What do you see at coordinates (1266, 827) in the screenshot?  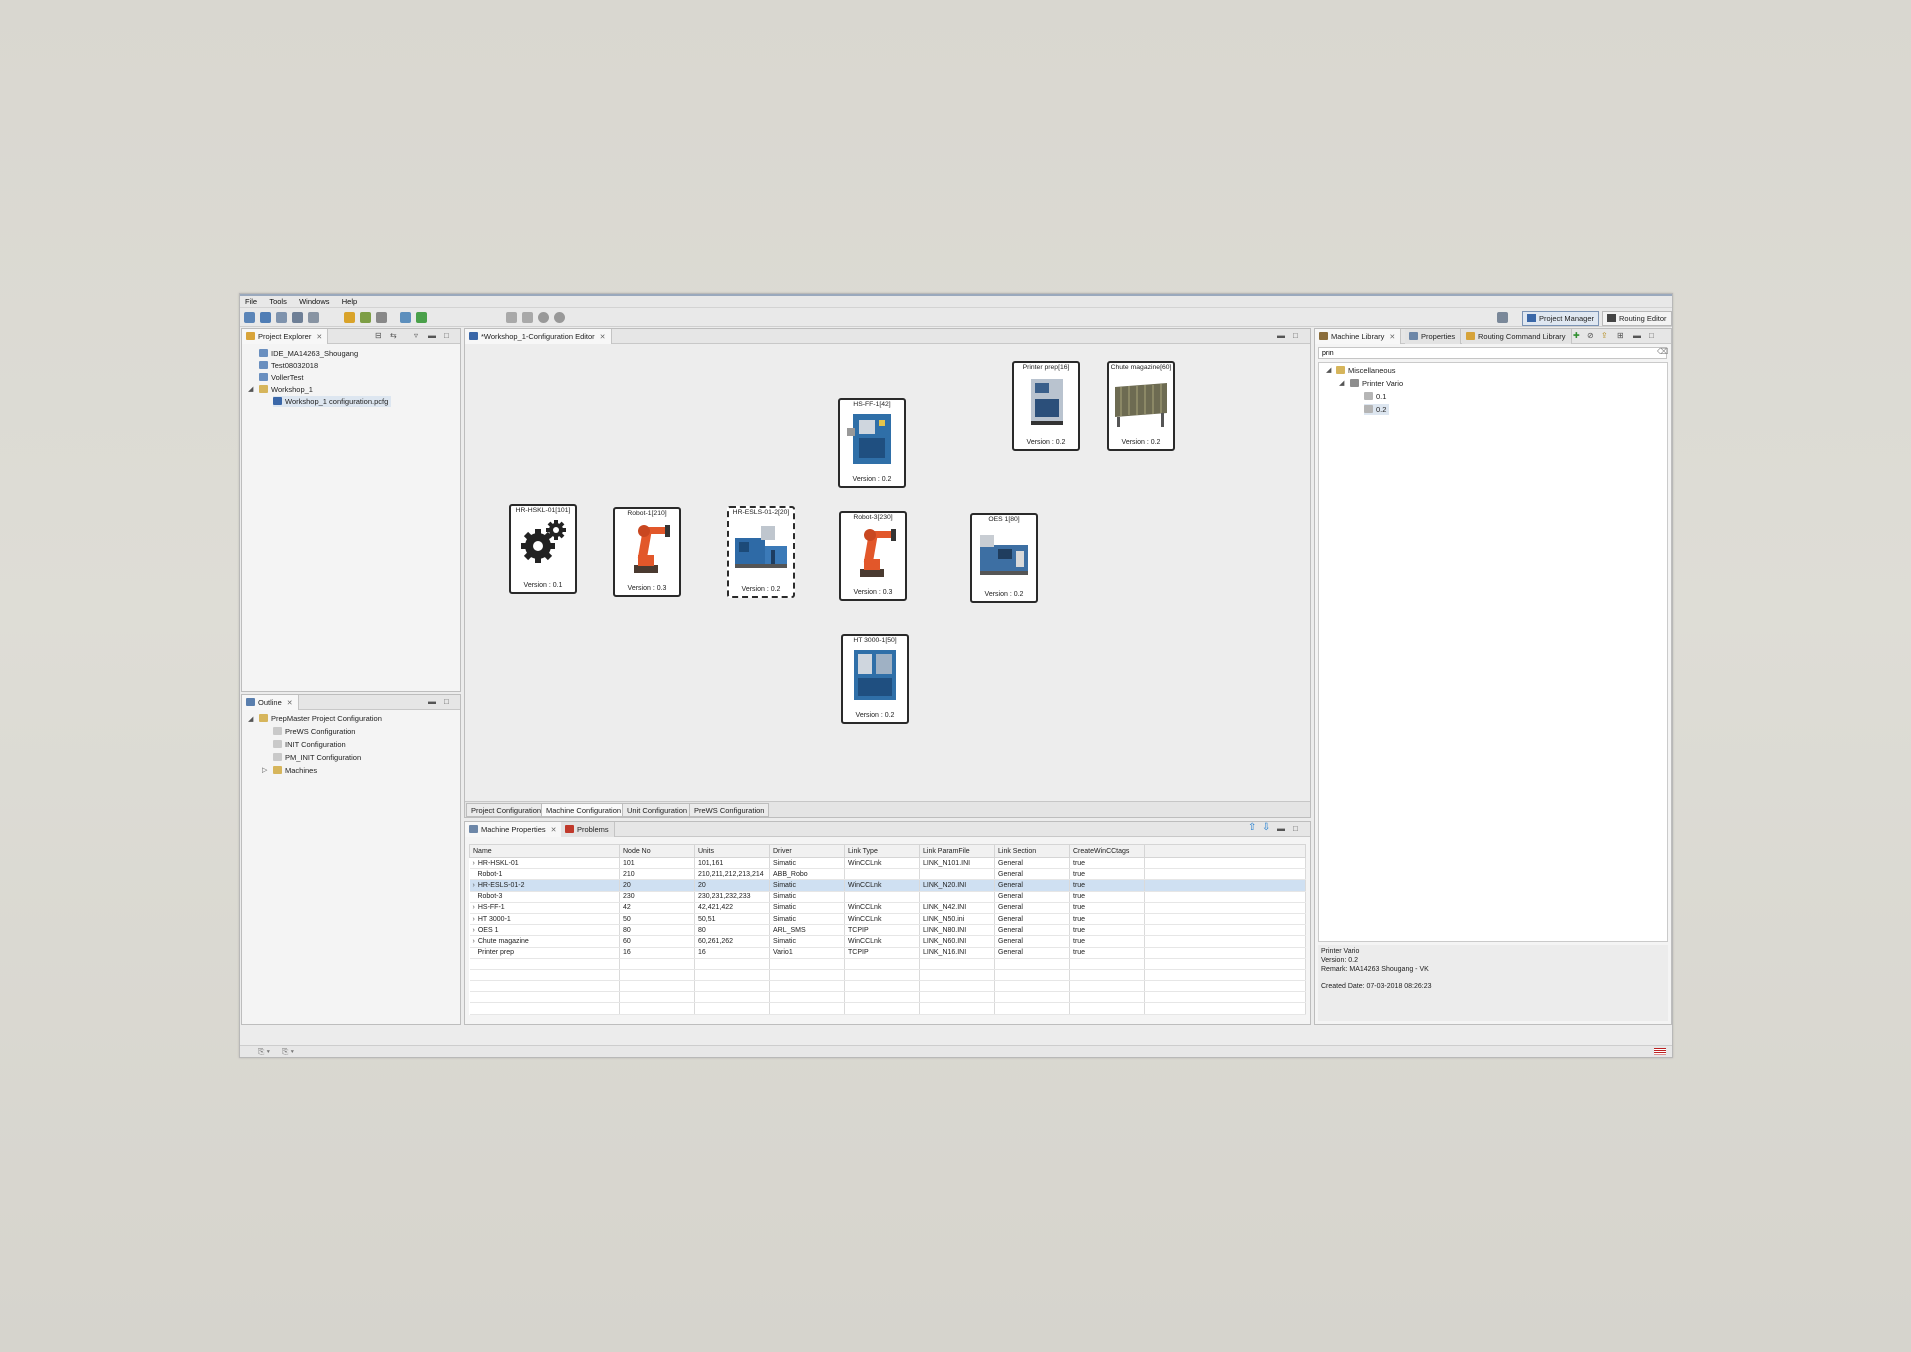 I see `move-down-icon: ⇩` at bounding box center [1266, 827].